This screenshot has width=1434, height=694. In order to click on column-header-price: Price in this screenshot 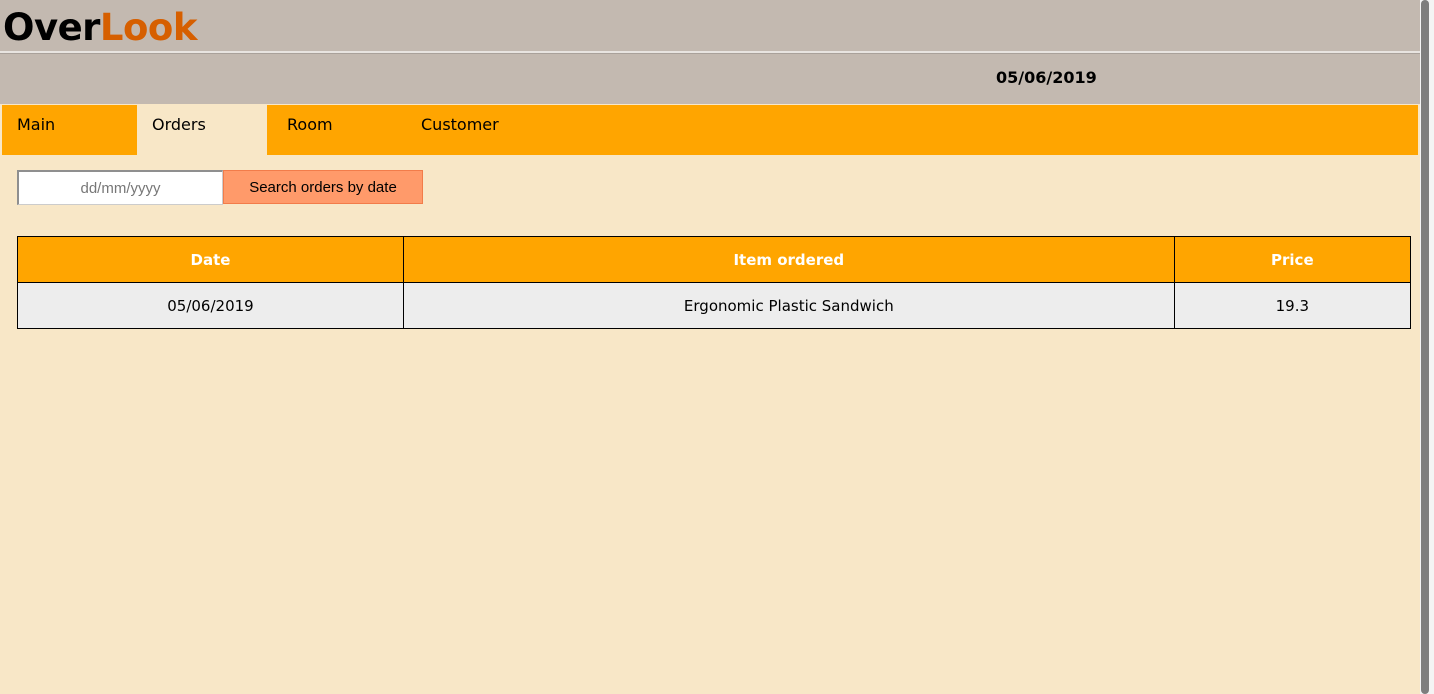, I will do `click(1292, 259)`.